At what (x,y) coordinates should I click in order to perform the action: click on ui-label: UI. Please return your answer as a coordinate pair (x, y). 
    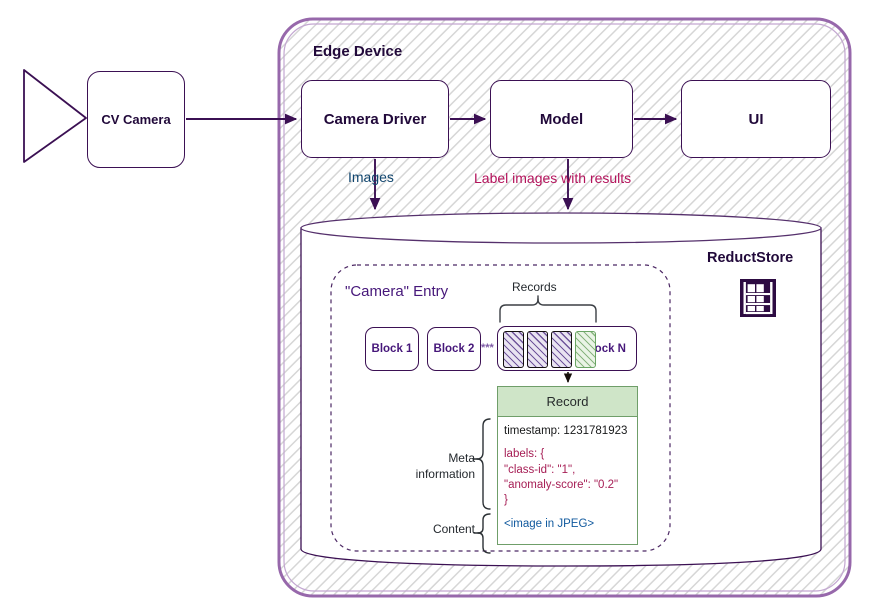
    Looking at the image, I should click on (756, 119).